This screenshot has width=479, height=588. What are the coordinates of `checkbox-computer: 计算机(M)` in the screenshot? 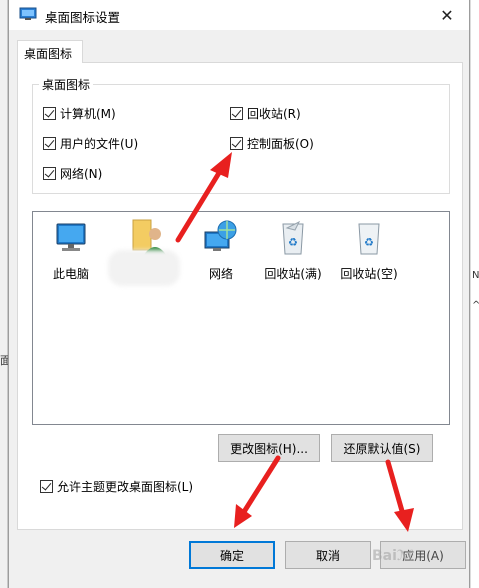 It's located at (79, 113).